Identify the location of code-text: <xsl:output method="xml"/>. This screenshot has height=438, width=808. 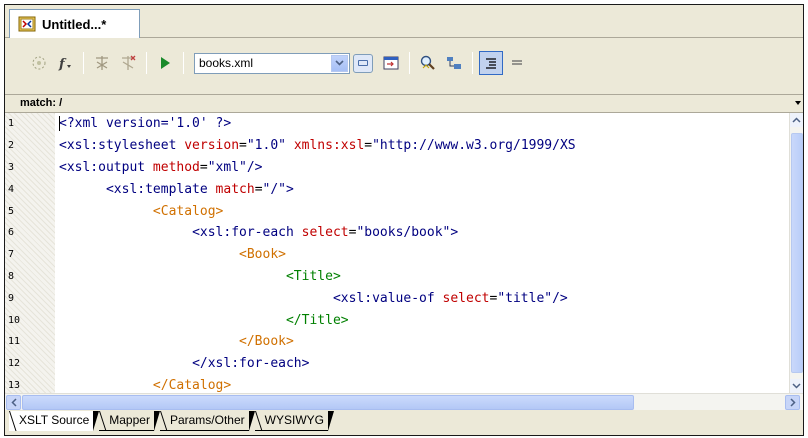
(159, 167).